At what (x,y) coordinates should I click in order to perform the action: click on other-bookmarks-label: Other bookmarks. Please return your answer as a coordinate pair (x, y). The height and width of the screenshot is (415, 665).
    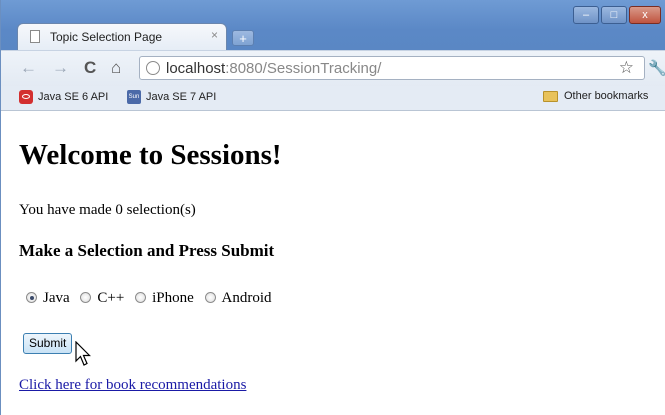
    Looking at the image, I should click on (606, 96).